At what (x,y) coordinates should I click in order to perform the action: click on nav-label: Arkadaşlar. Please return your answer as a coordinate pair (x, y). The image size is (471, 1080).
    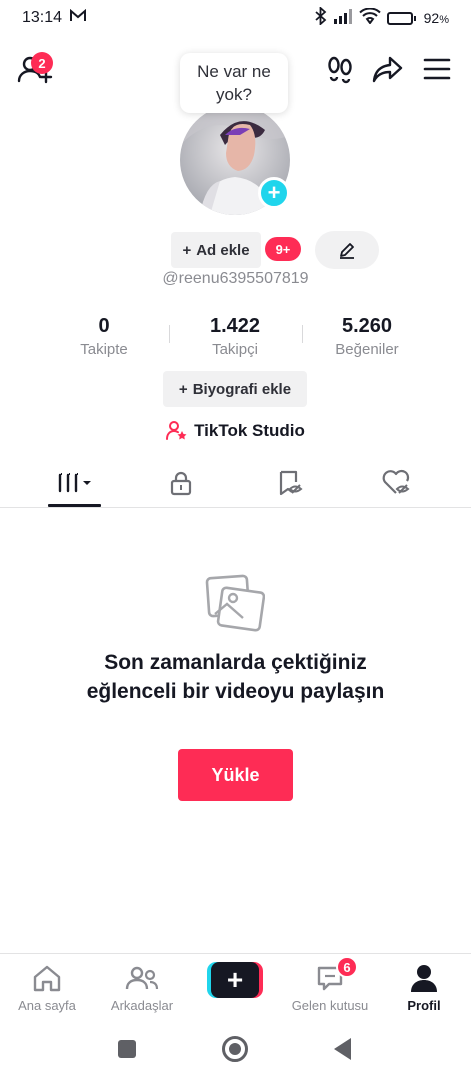
    Looking at the image, I should click on (142, 1005).